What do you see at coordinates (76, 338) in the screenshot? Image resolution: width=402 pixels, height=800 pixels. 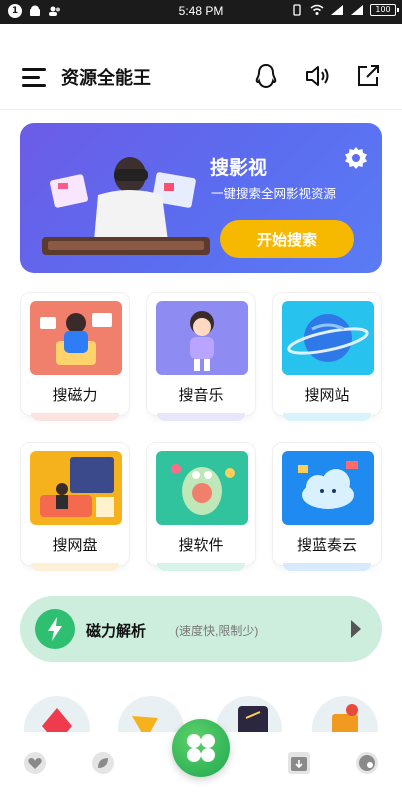 I see `magnet-illustration` at bounding box center [76, 338].